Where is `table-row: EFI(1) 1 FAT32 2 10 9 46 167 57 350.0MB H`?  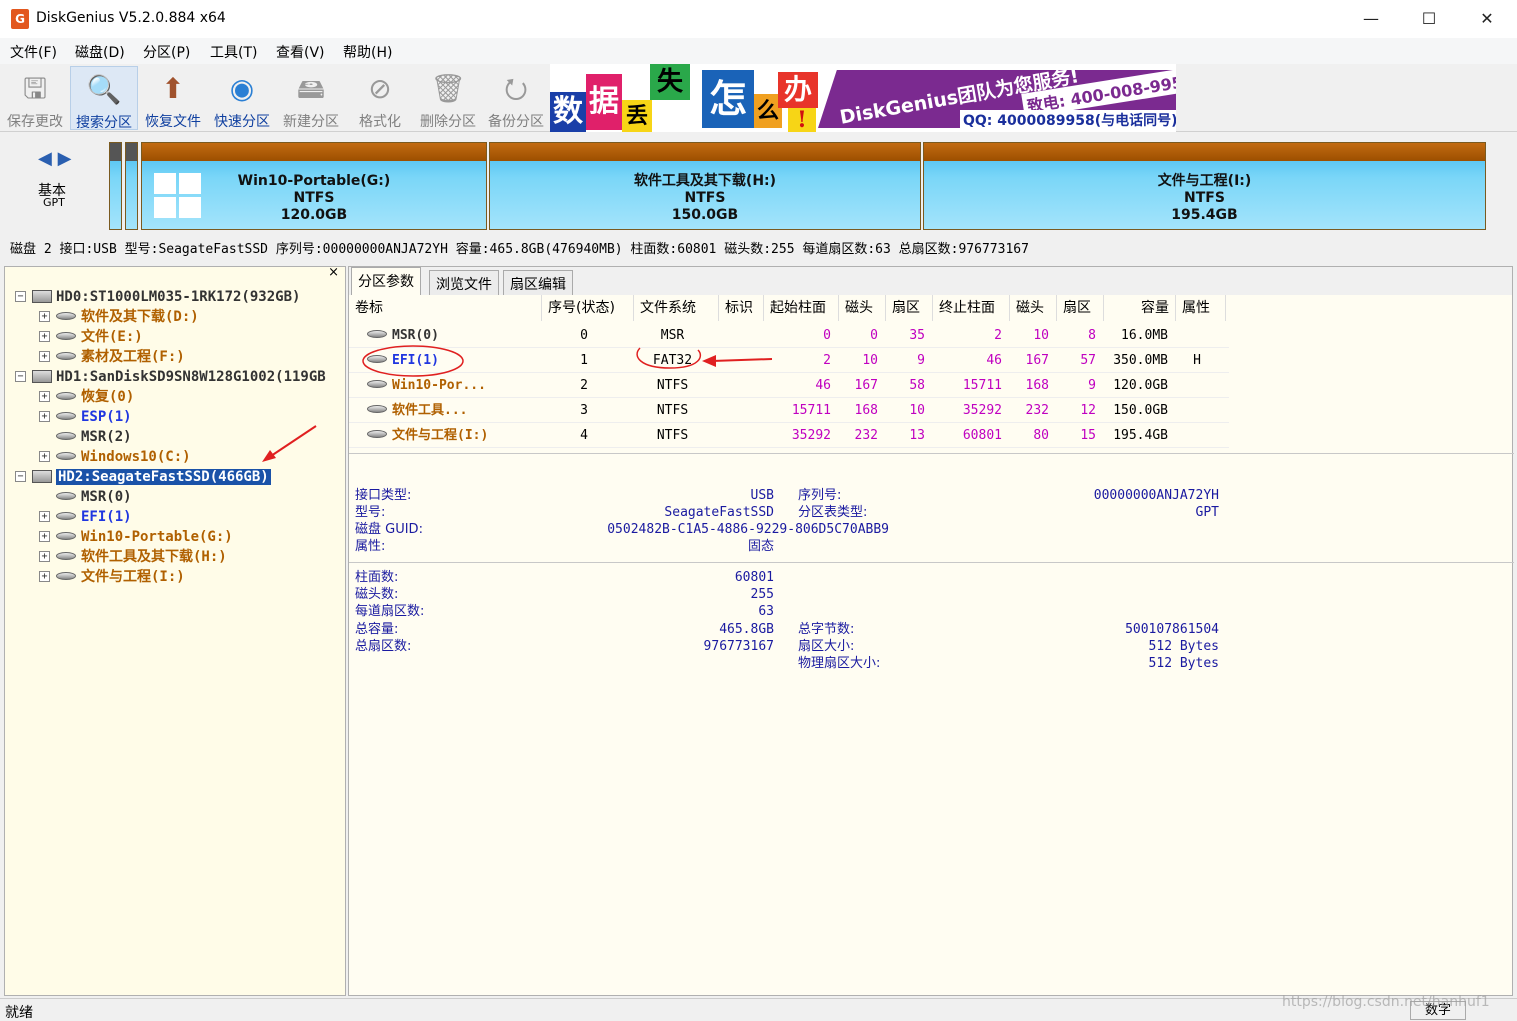
table-row: EFI(1) 1 FAT32 2 10 9 46 167 57 350.0MB H is located at coordinates (789, 360).